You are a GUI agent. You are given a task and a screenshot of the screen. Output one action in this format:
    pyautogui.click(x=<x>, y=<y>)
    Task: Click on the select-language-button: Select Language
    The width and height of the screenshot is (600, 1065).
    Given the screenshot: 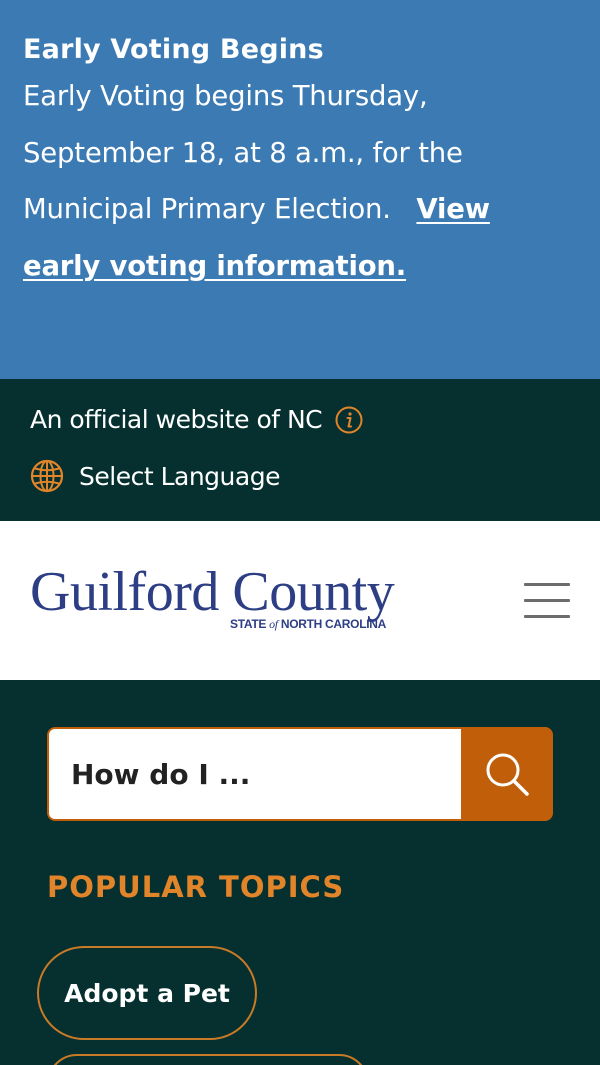 What is the action you would take?
    pyautogui.click(x=155, y=476)
    